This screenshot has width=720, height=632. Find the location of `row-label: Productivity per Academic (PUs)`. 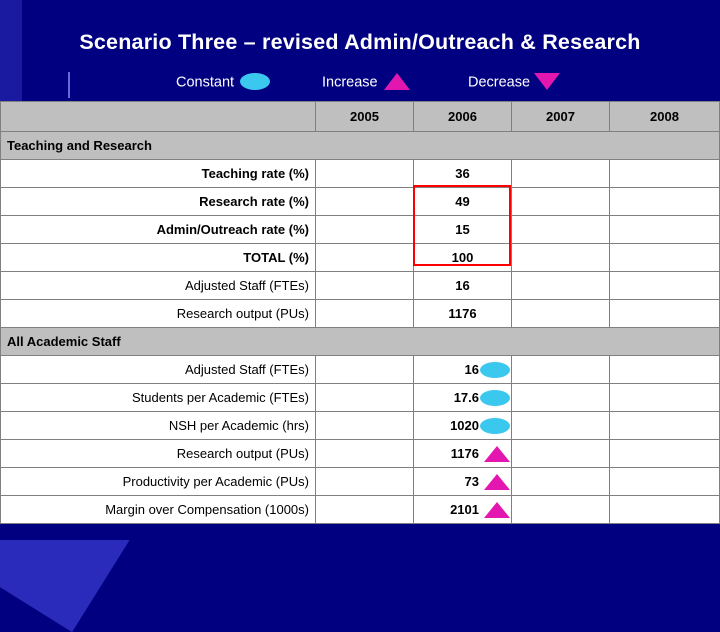

row-label: Productivity per Academic (PUs) is located at coordinates (158, 481).